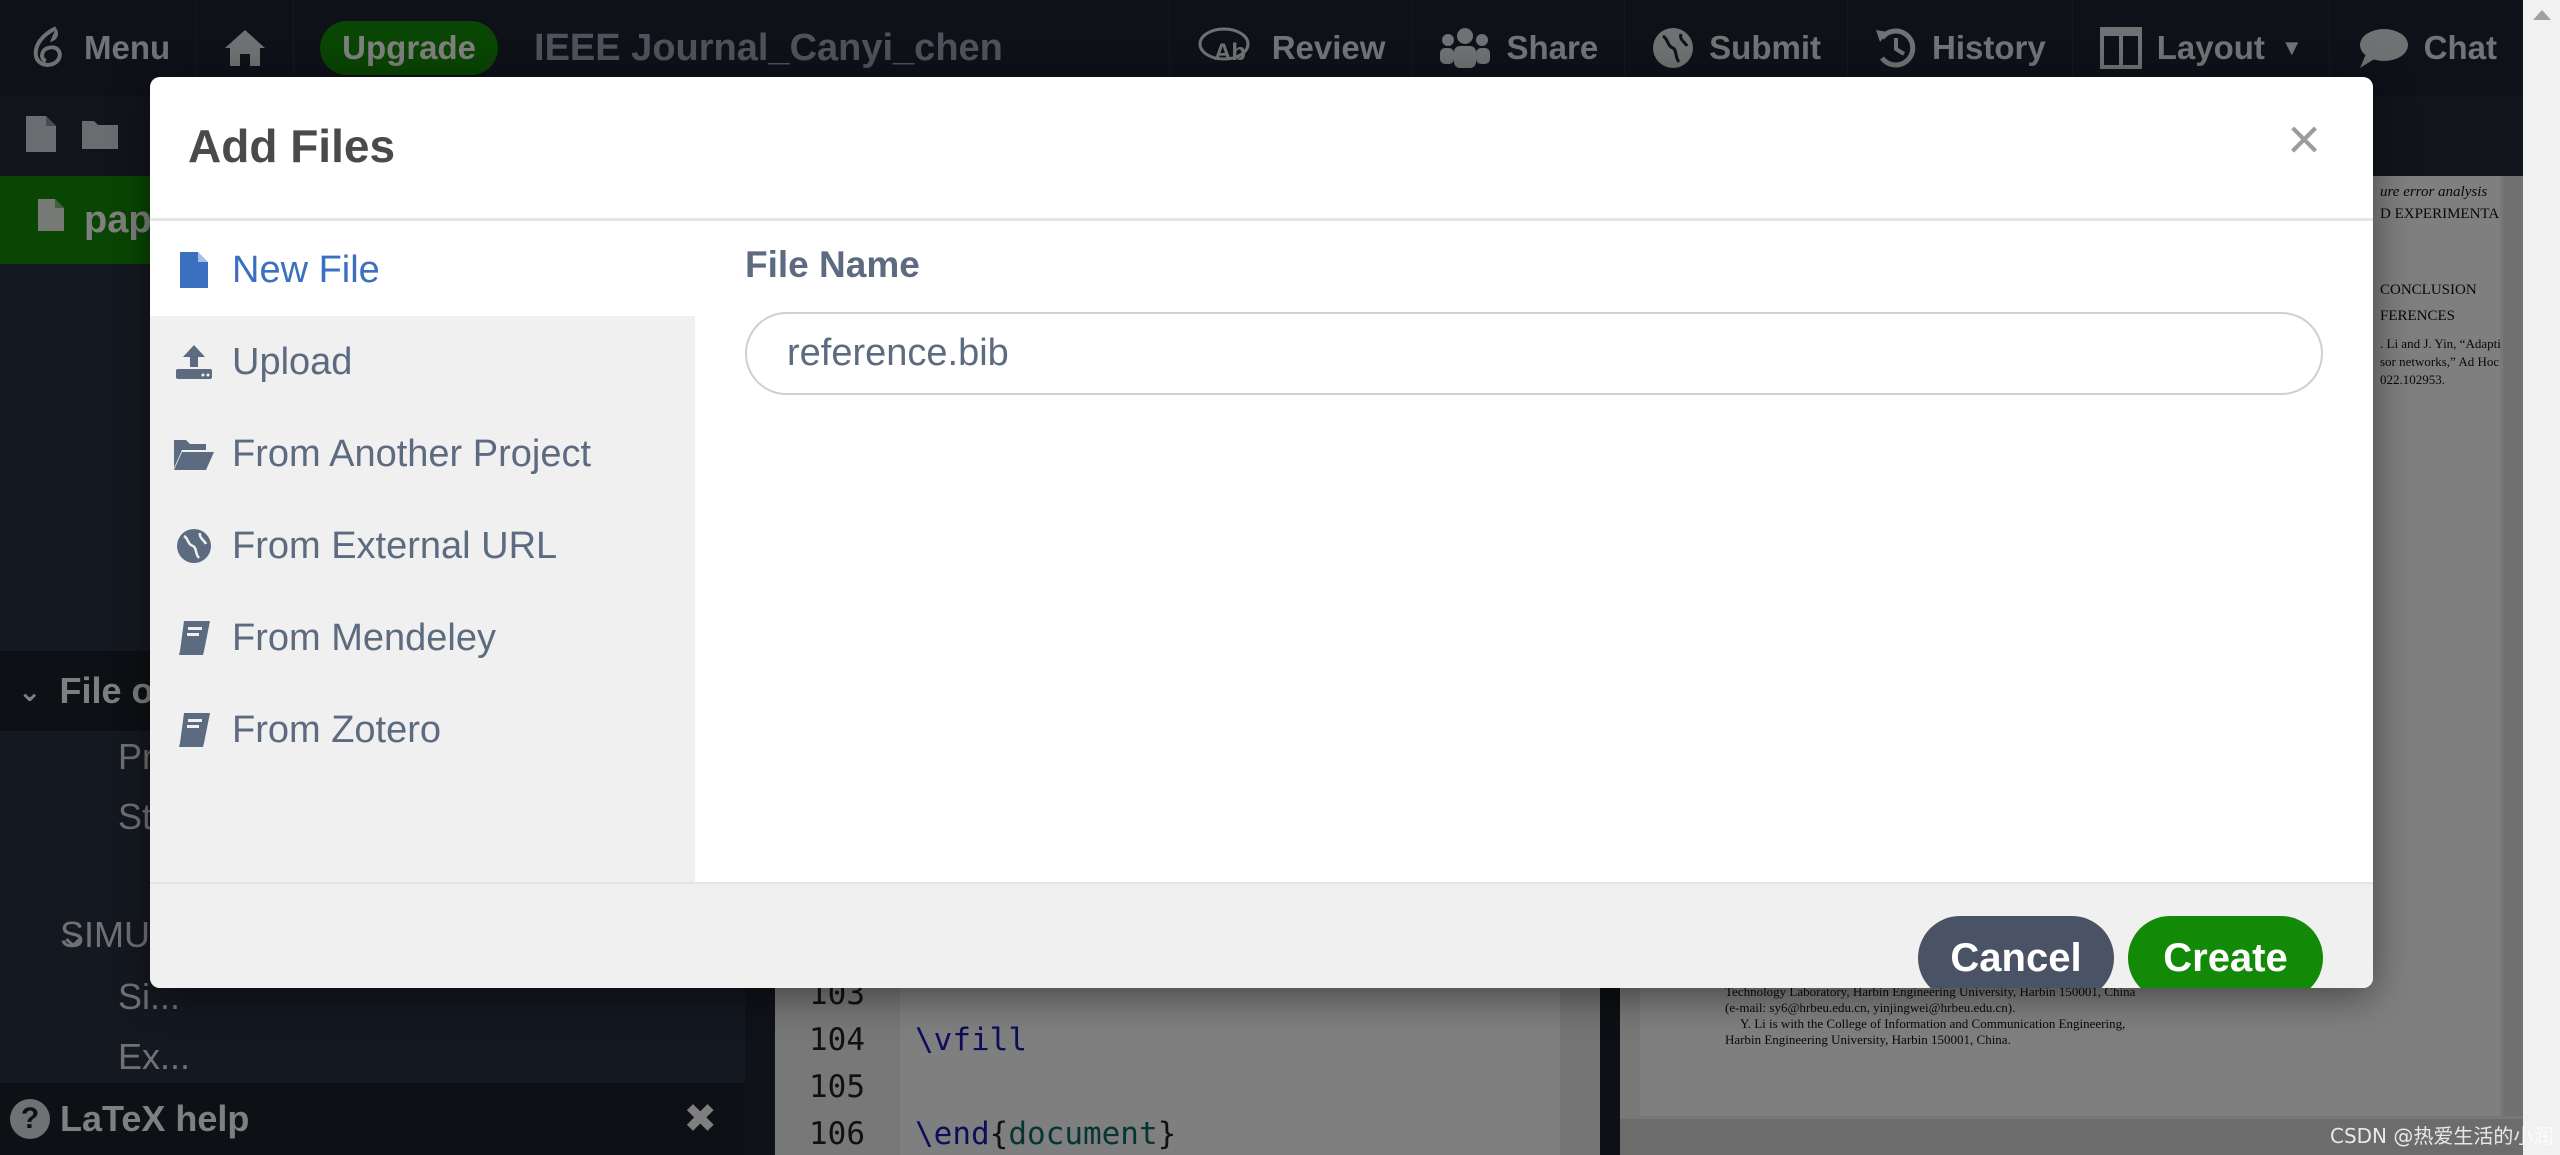 The width and height of the screenshot is (2560, 1155). Describe the element at coordinates (292, 146) in the screenshot. I see `modal-title: Add Files` at that location.